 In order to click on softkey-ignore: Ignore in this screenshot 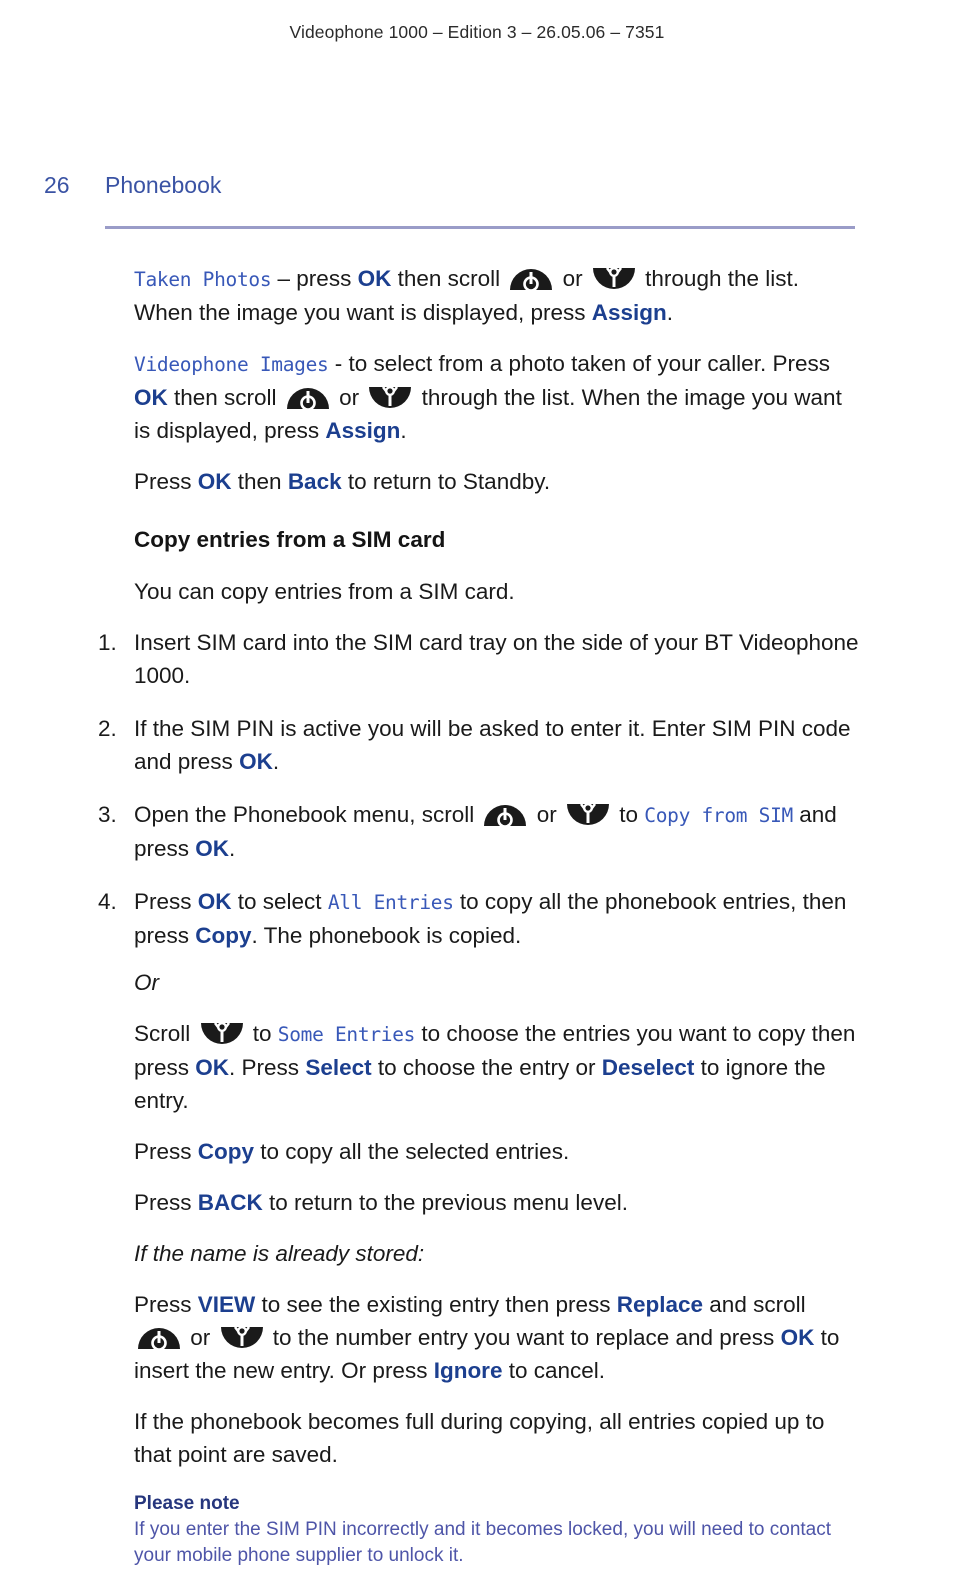, I will do `click(468, 1370)`.